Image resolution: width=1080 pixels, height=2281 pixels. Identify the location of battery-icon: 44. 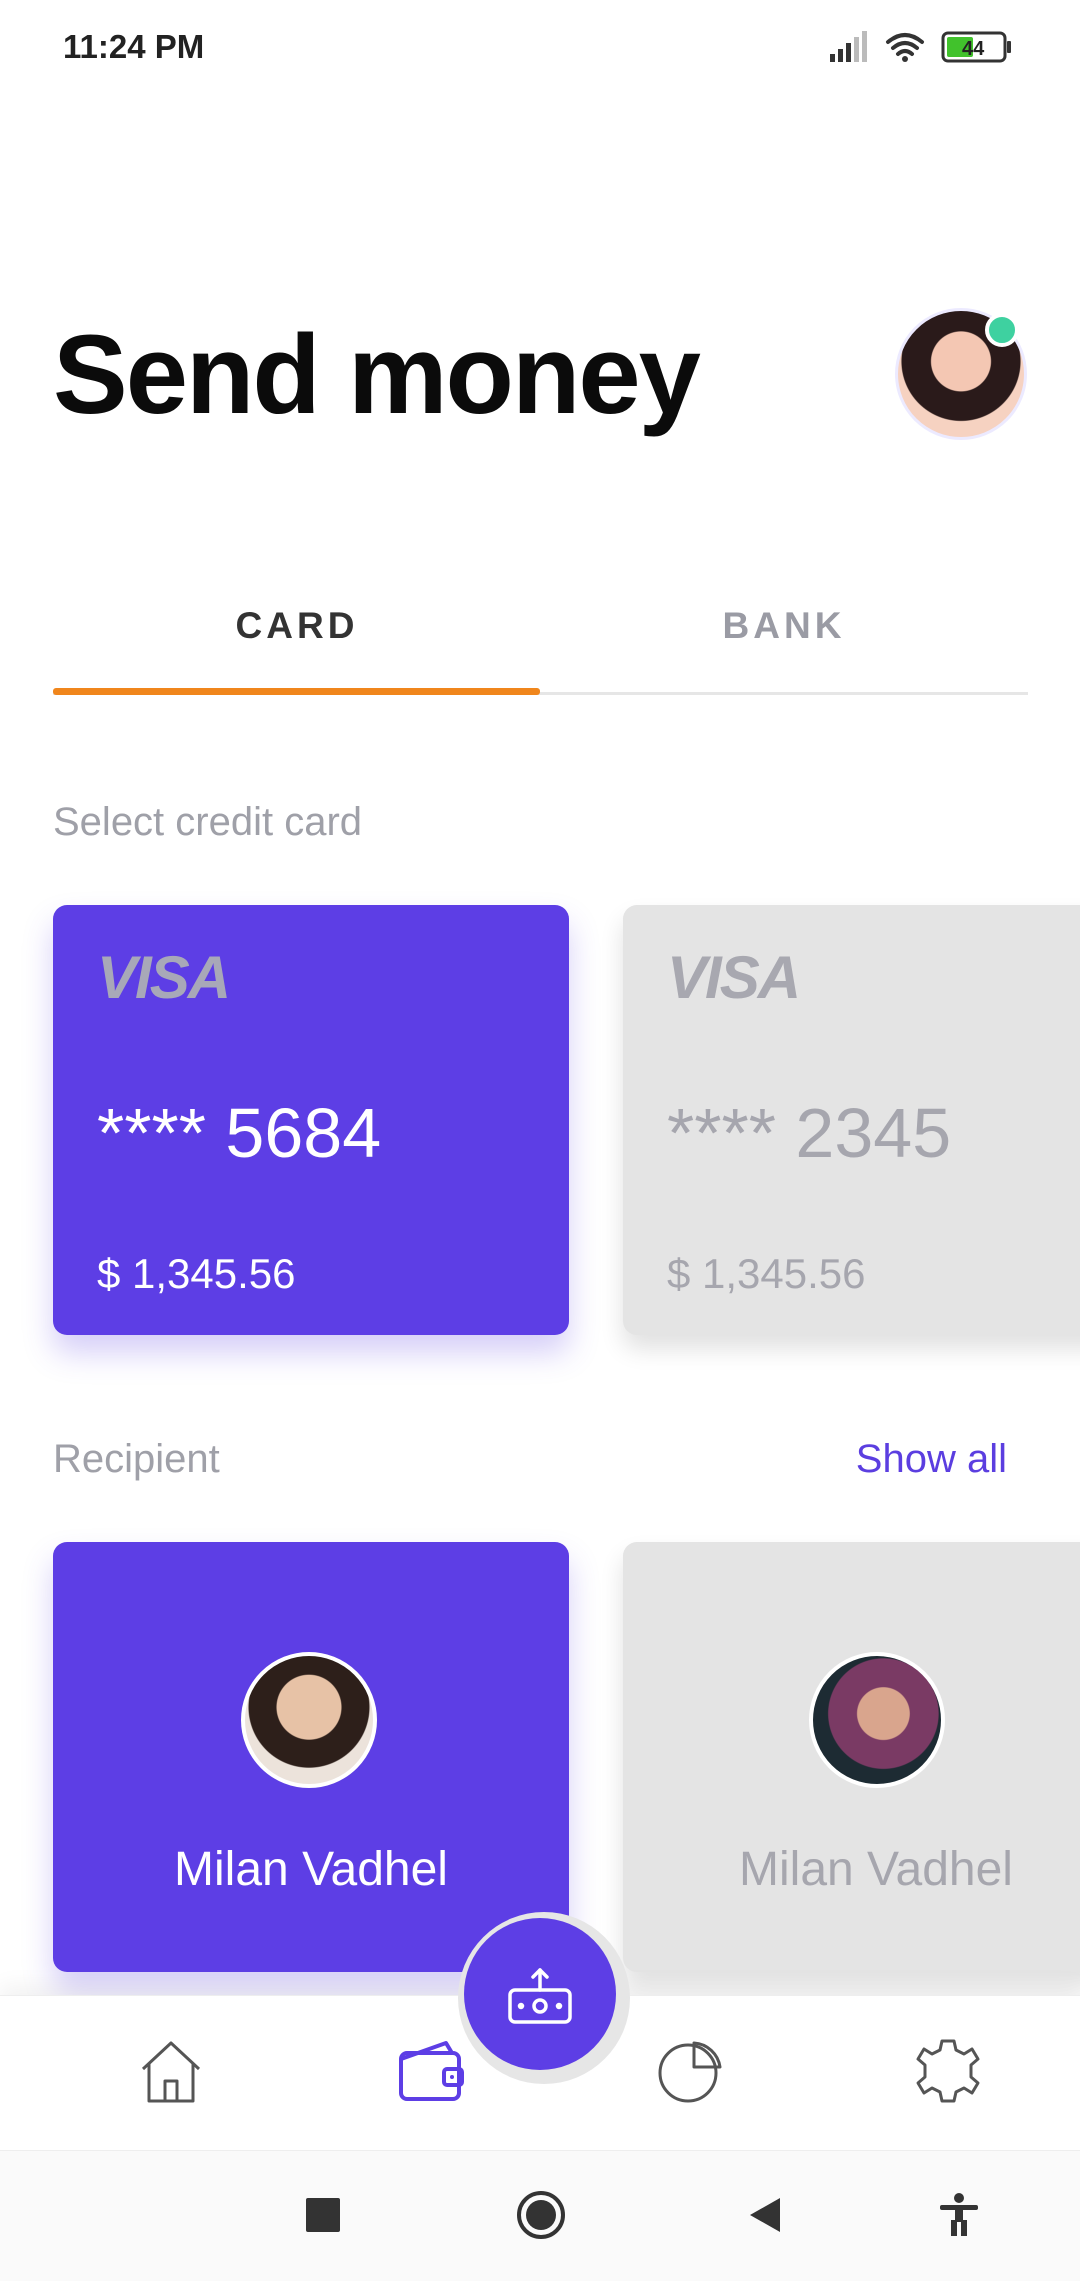
(976, 47).